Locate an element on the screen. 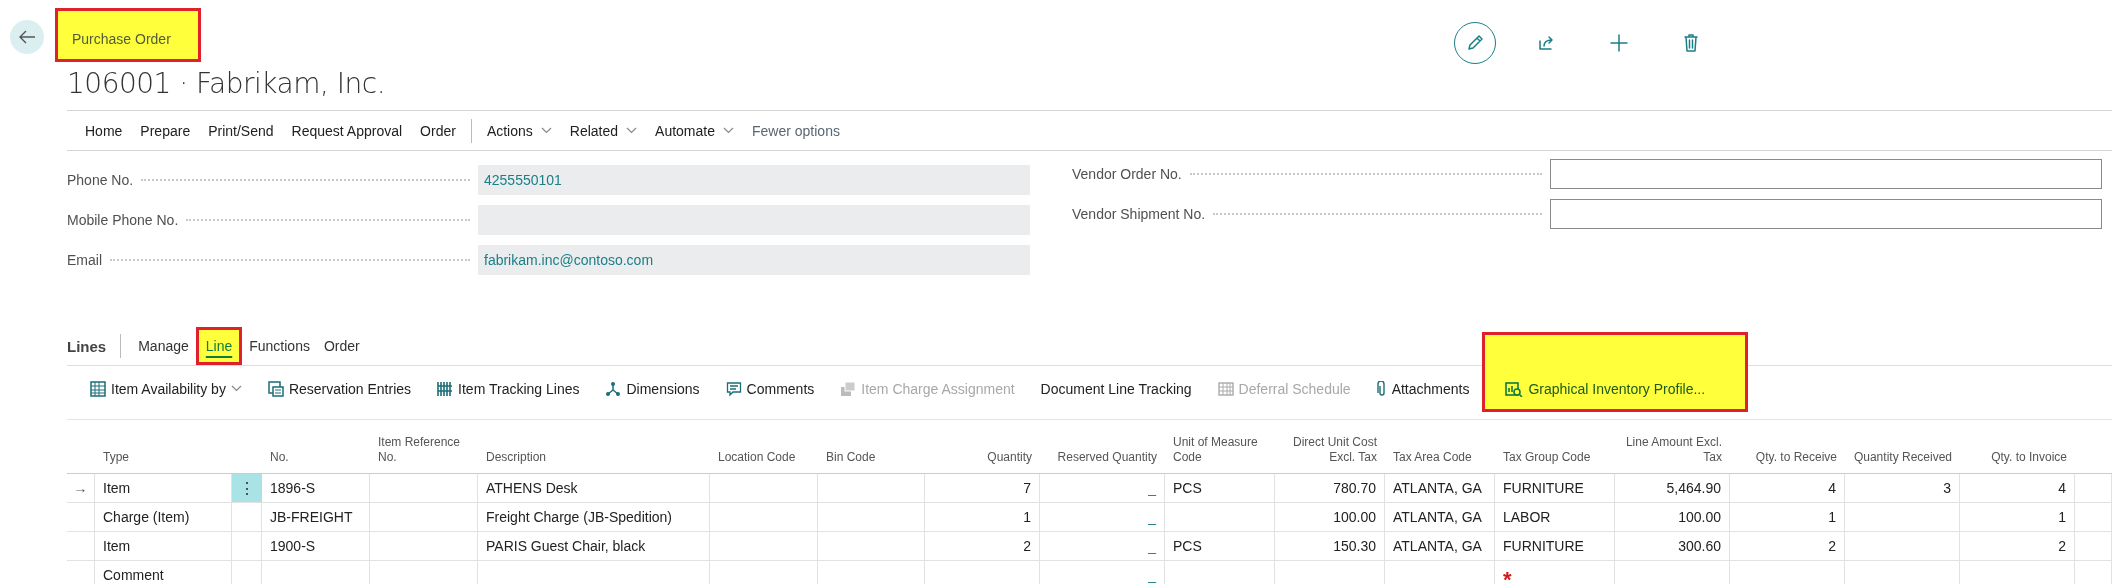 The width and height of the screenshot is (2112, 584). table-cell: ATHENS Desk is located at coordinates (594, 488).